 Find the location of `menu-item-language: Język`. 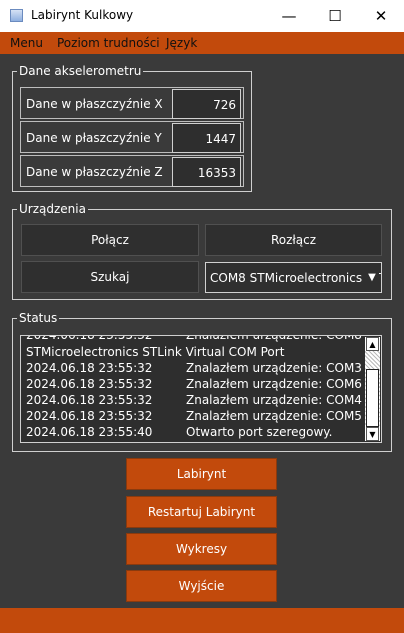

menu-item-language: Język is located at coordinates (181, 43).